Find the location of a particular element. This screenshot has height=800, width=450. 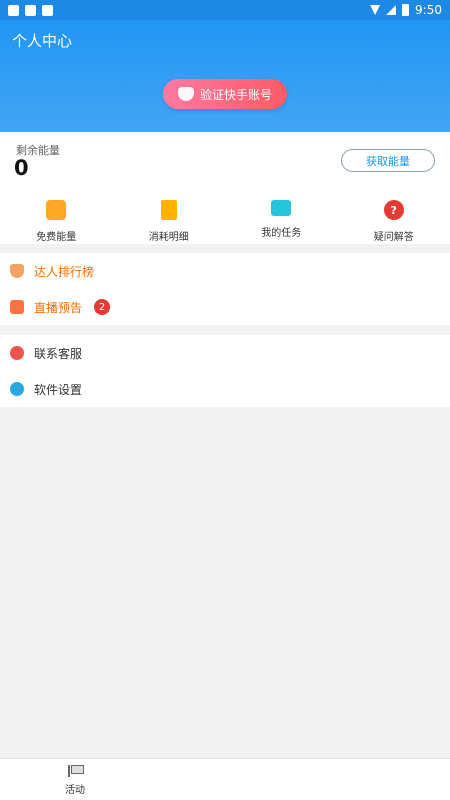

status-right: 9:50 is located at coordinates (406, 10).